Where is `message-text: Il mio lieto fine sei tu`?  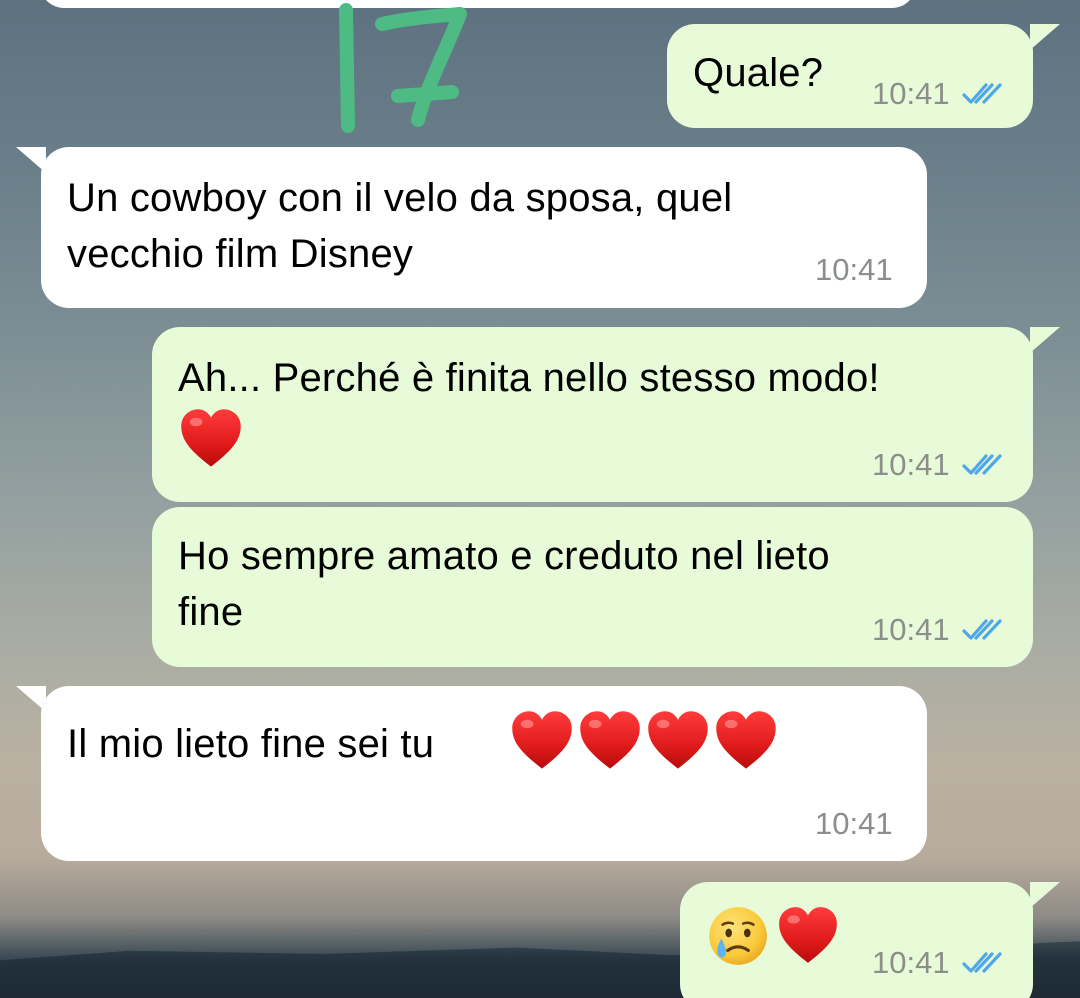
message-text: Il mio lieto fine sei tu is located at coordinates (251, 744).